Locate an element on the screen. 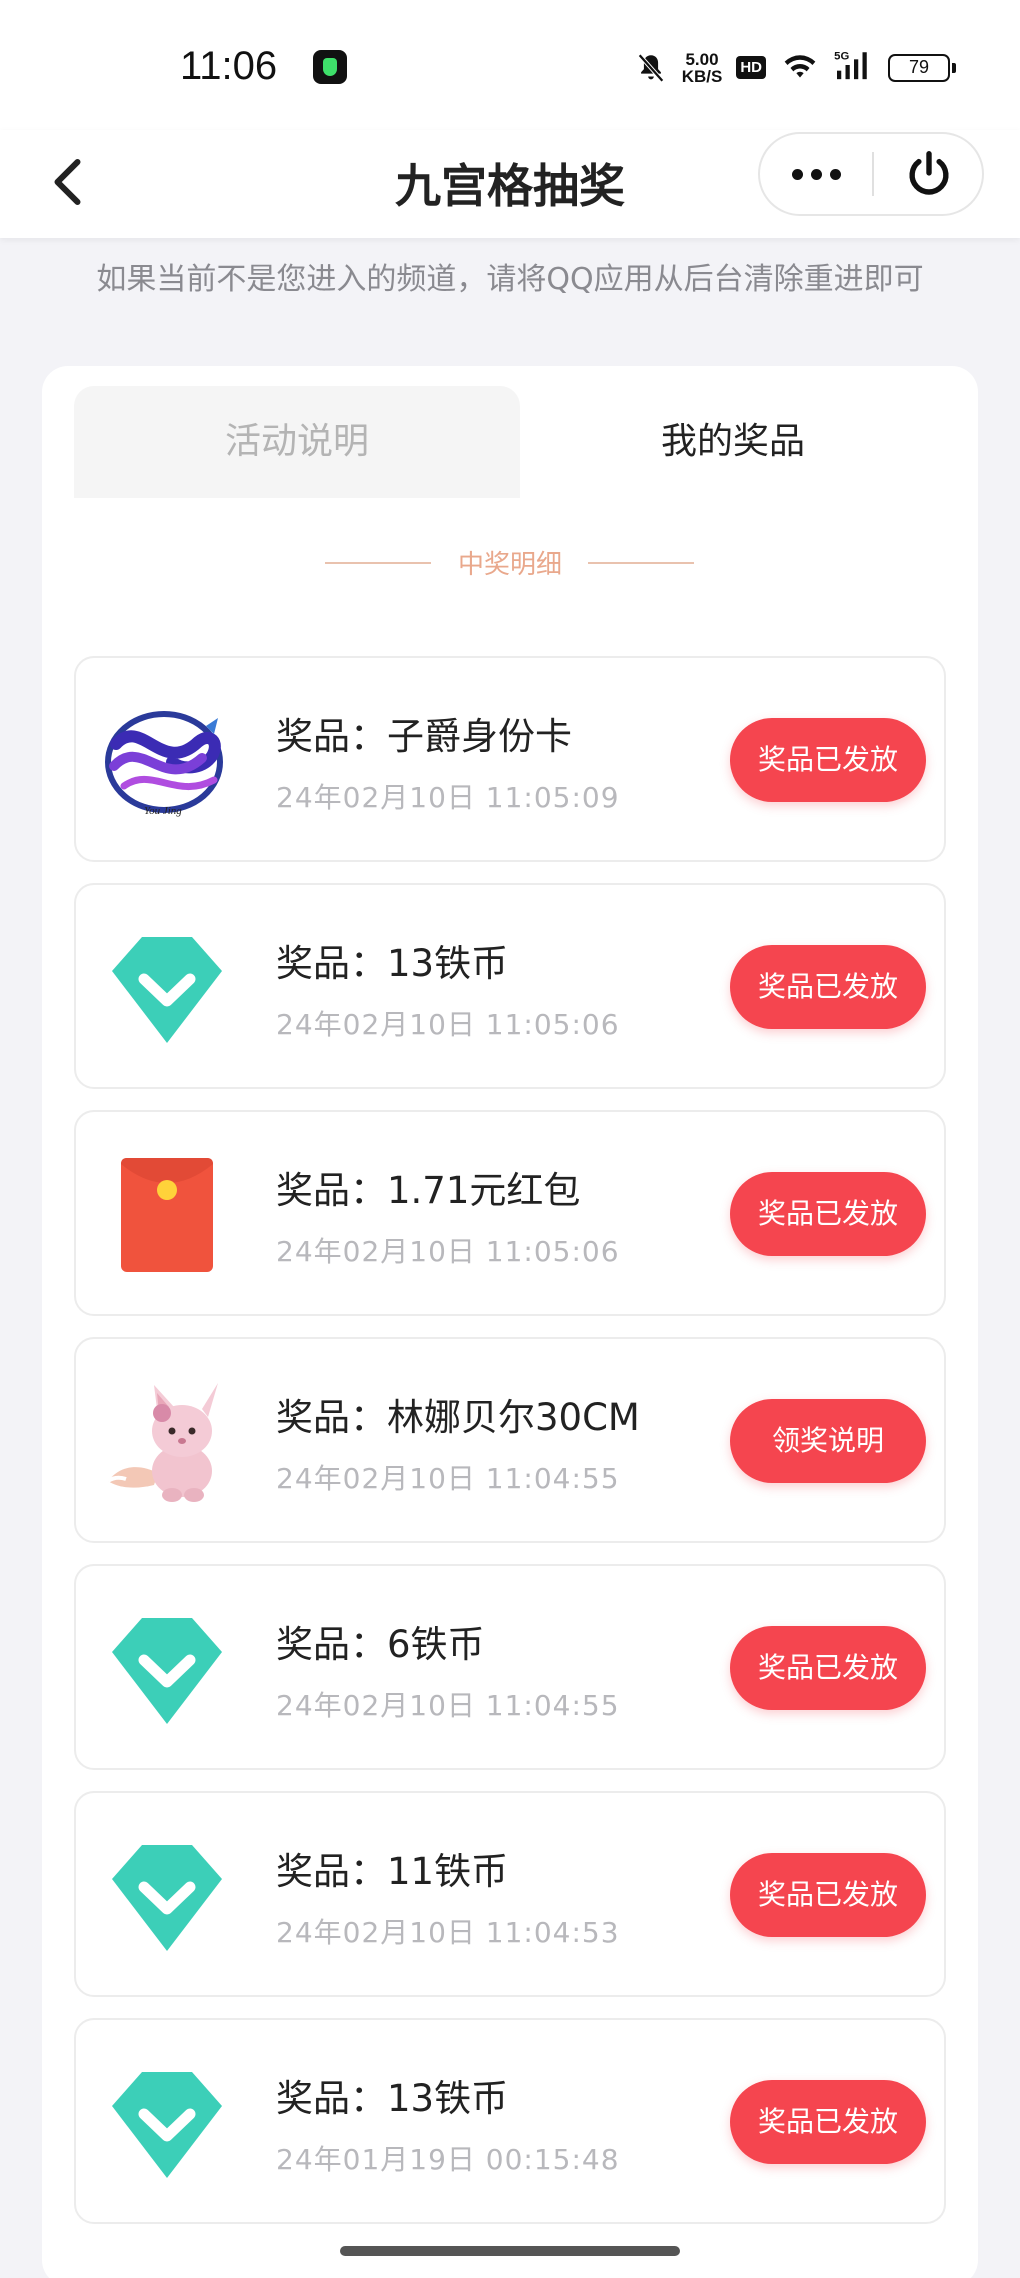 Image resolution: width=1020 pixels, height=2278 pixels. youjing-logo-icon: You Jing is located at coordinates (167, 761).